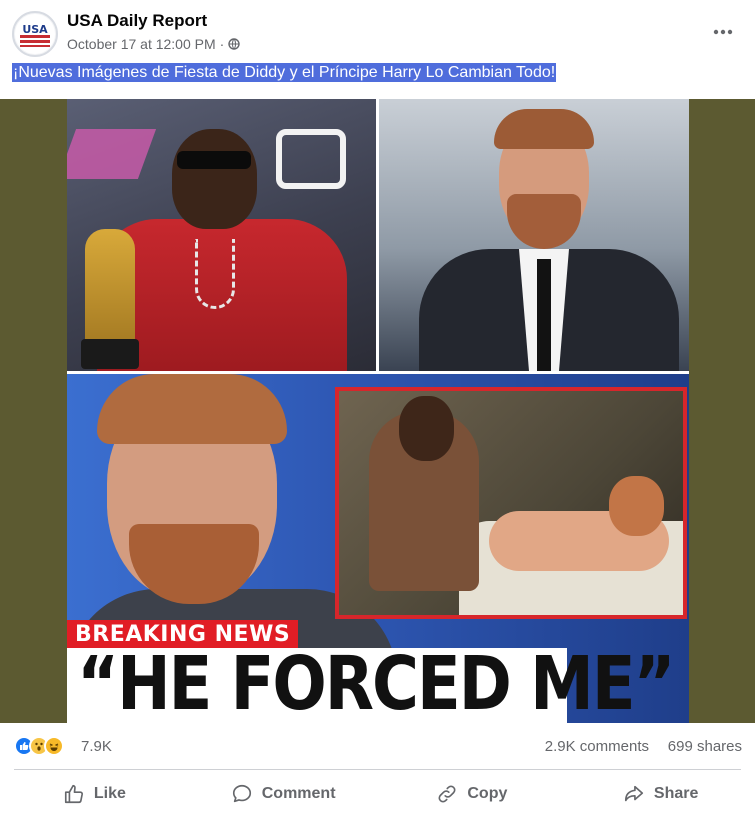 This screenshot has width=755, height=817. I want to click on engagement-bar: 7.9K 2.9K comments 699 shares, so click(377, 746).